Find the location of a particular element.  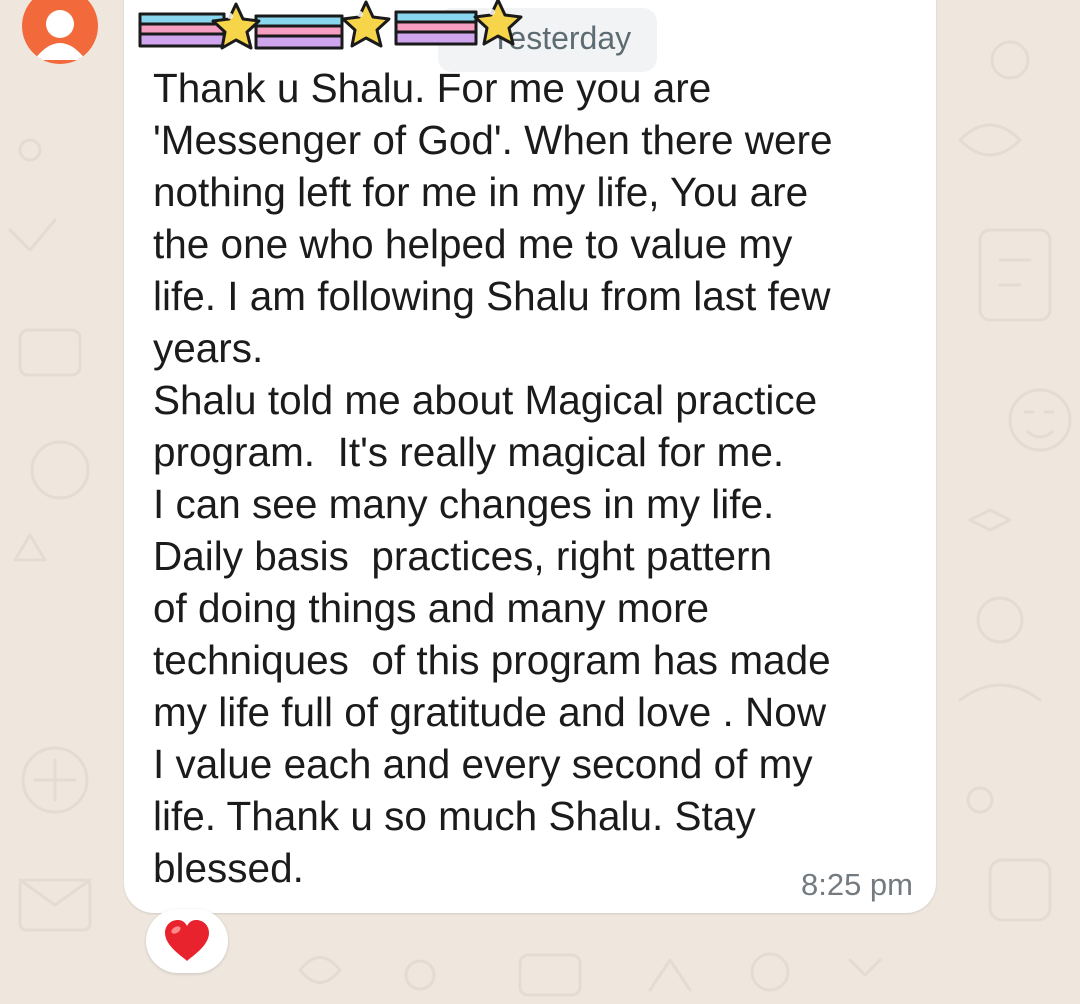

red-heart-icon is located at coordinates (187, 940).